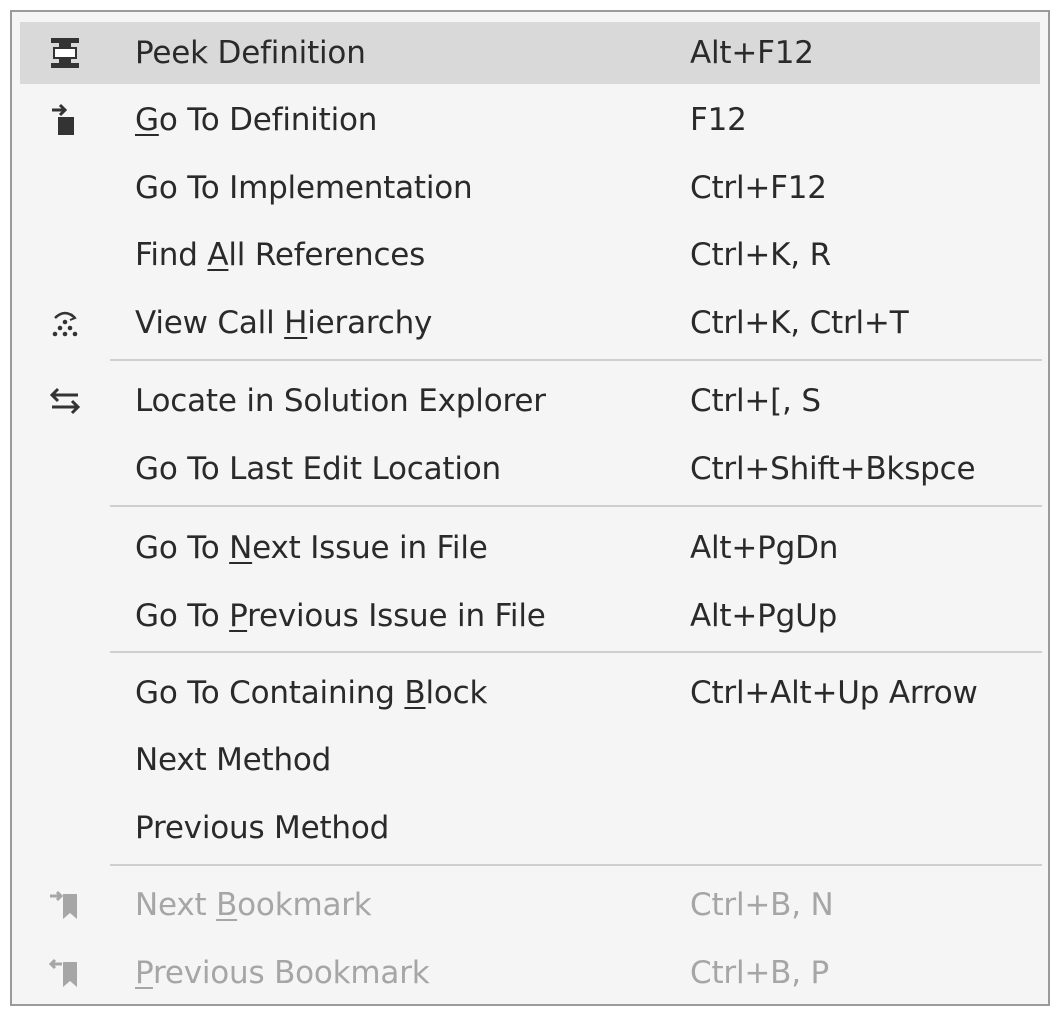 The height and width of the screenshot is (1021, 1063). Describe the element at coordinates (340, 401) in the screenshot. I see `menu-item-label: Locate in Solution Explorer` at that location.